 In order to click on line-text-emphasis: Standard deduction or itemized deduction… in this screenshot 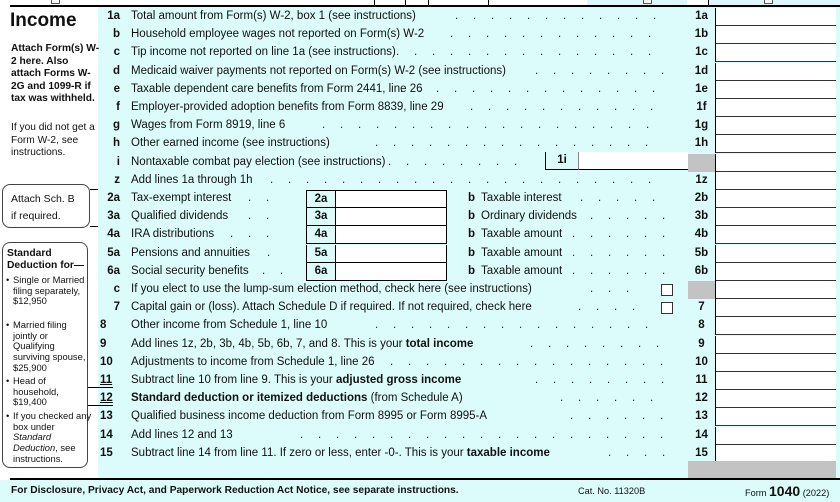, I will do `click(249, 398)`.